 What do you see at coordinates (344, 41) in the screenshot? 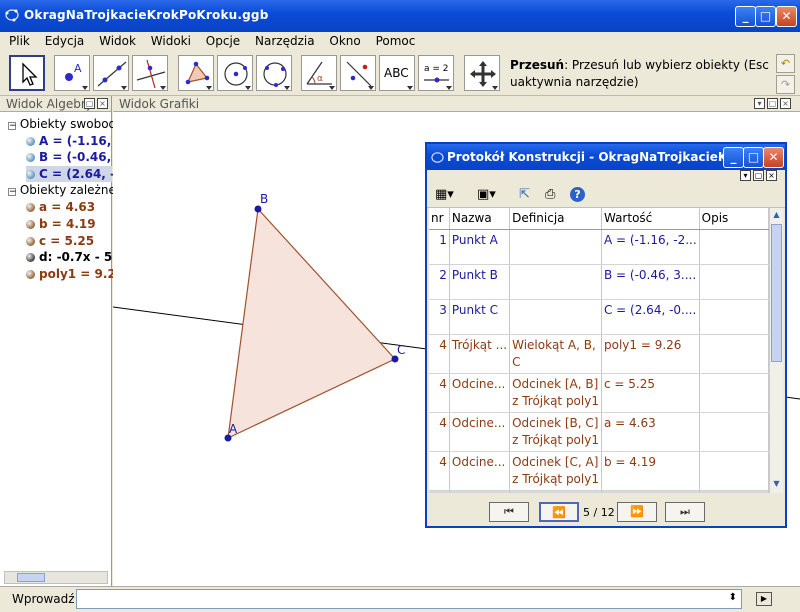
I see `menu-okno: Okno` at bounding box center [344, 41].